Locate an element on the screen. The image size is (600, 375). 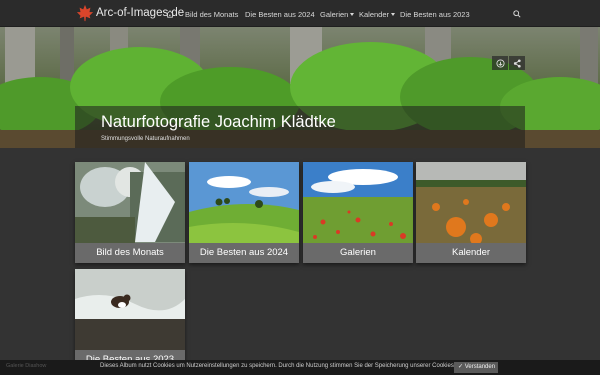
check-icon: ✓ is located at coordinates (461, 367).